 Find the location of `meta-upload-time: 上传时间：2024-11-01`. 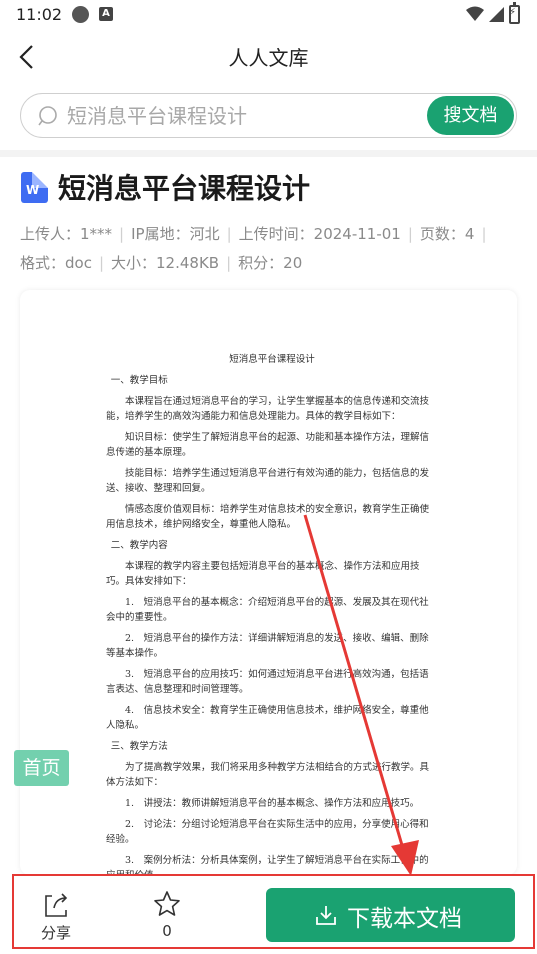

meta-upload-time: 上传时间：2024-11-01 is located at coordinates (319, 234).